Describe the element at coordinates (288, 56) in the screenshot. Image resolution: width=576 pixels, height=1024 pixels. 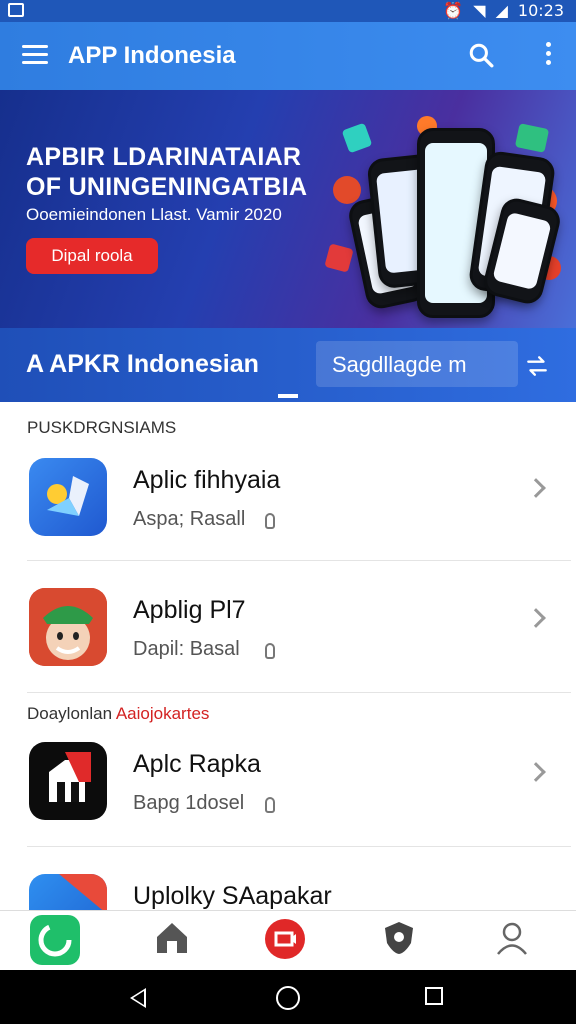
I see `app-bar: APP Indonesia` at that location.